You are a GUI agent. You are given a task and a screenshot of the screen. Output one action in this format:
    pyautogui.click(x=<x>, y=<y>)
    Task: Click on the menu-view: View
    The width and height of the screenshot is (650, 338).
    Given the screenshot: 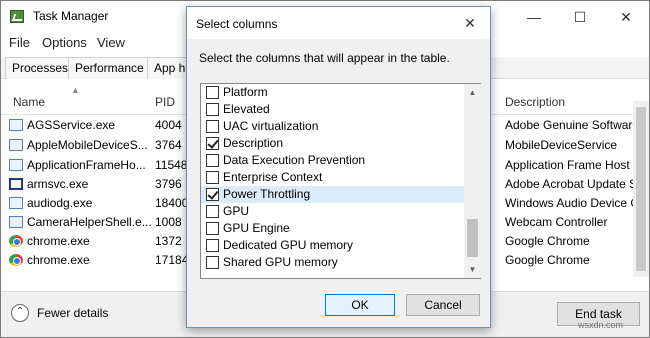 What is the action you would take?
    pyautogui.click(x=111, y=42)
    